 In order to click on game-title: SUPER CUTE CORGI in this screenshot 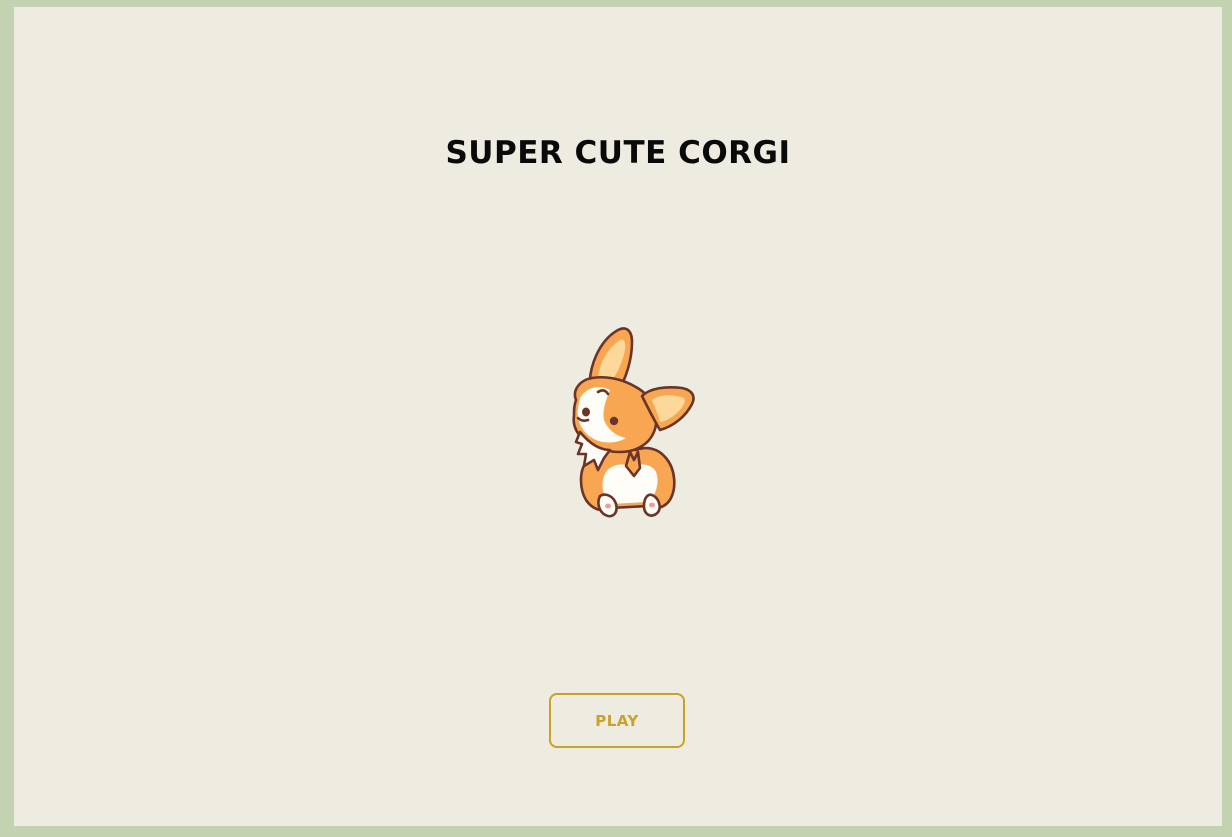, I will do `click(618, 153)`.